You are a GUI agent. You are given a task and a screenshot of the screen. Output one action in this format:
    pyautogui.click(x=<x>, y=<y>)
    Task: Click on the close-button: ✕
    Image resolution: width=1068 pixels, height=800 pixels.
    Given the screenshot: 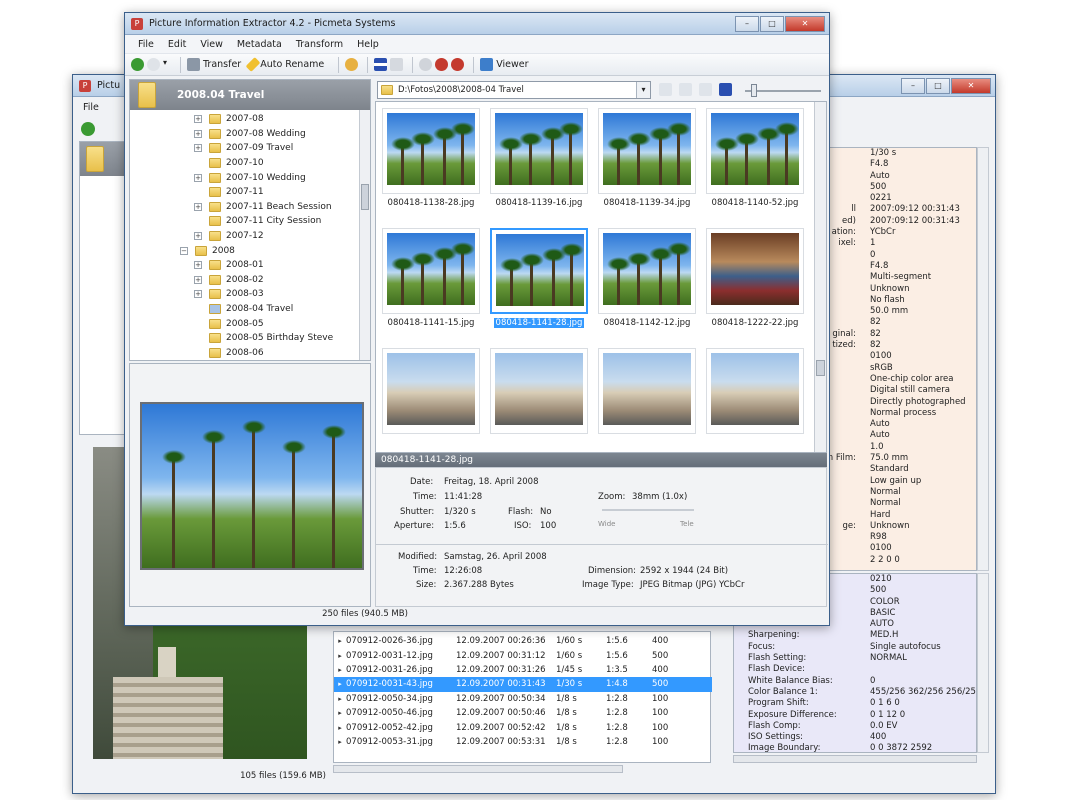 What is the action you would take?
    pyautogui.click(x=971, y=85)
    